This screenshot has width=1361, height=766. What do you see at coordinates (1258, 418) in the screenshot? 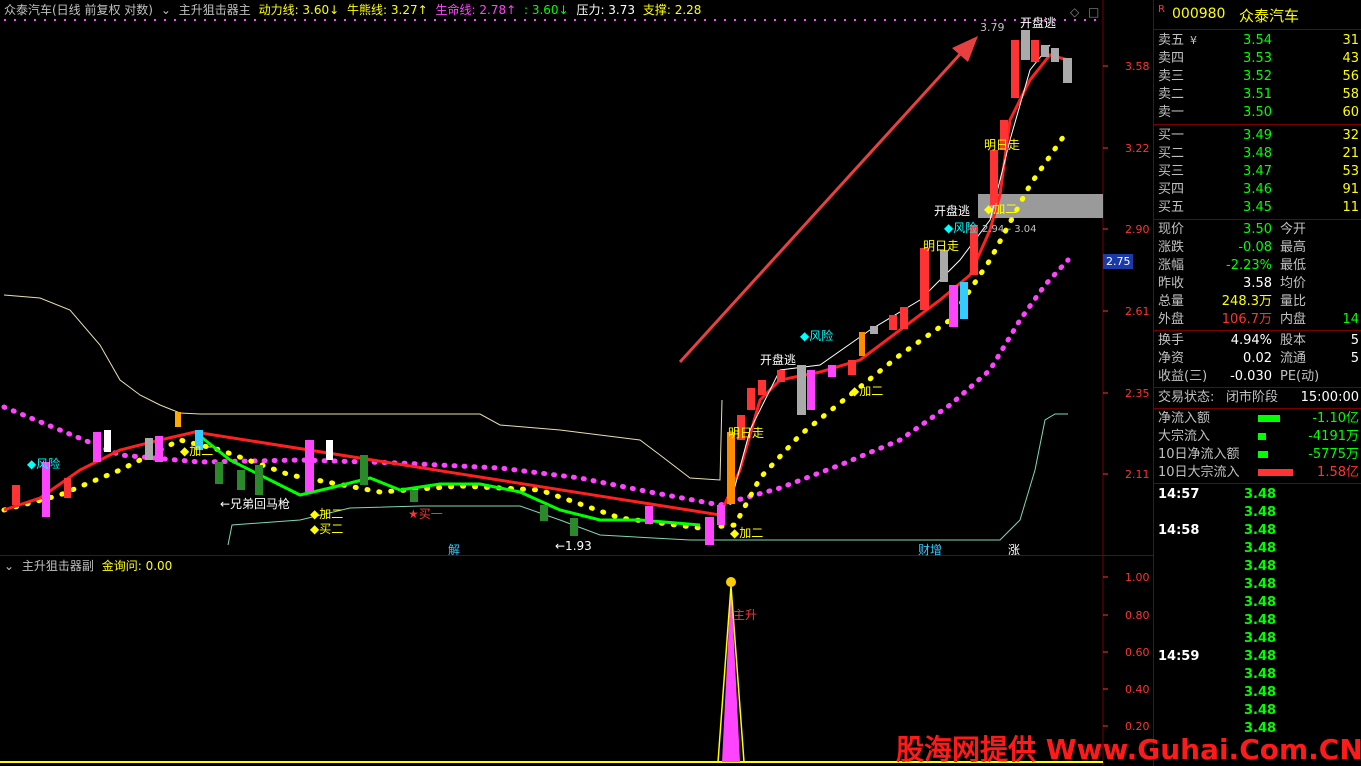
I see `flow-row: 净流入额 -1.10亿` at bounding box center [1258, 418].